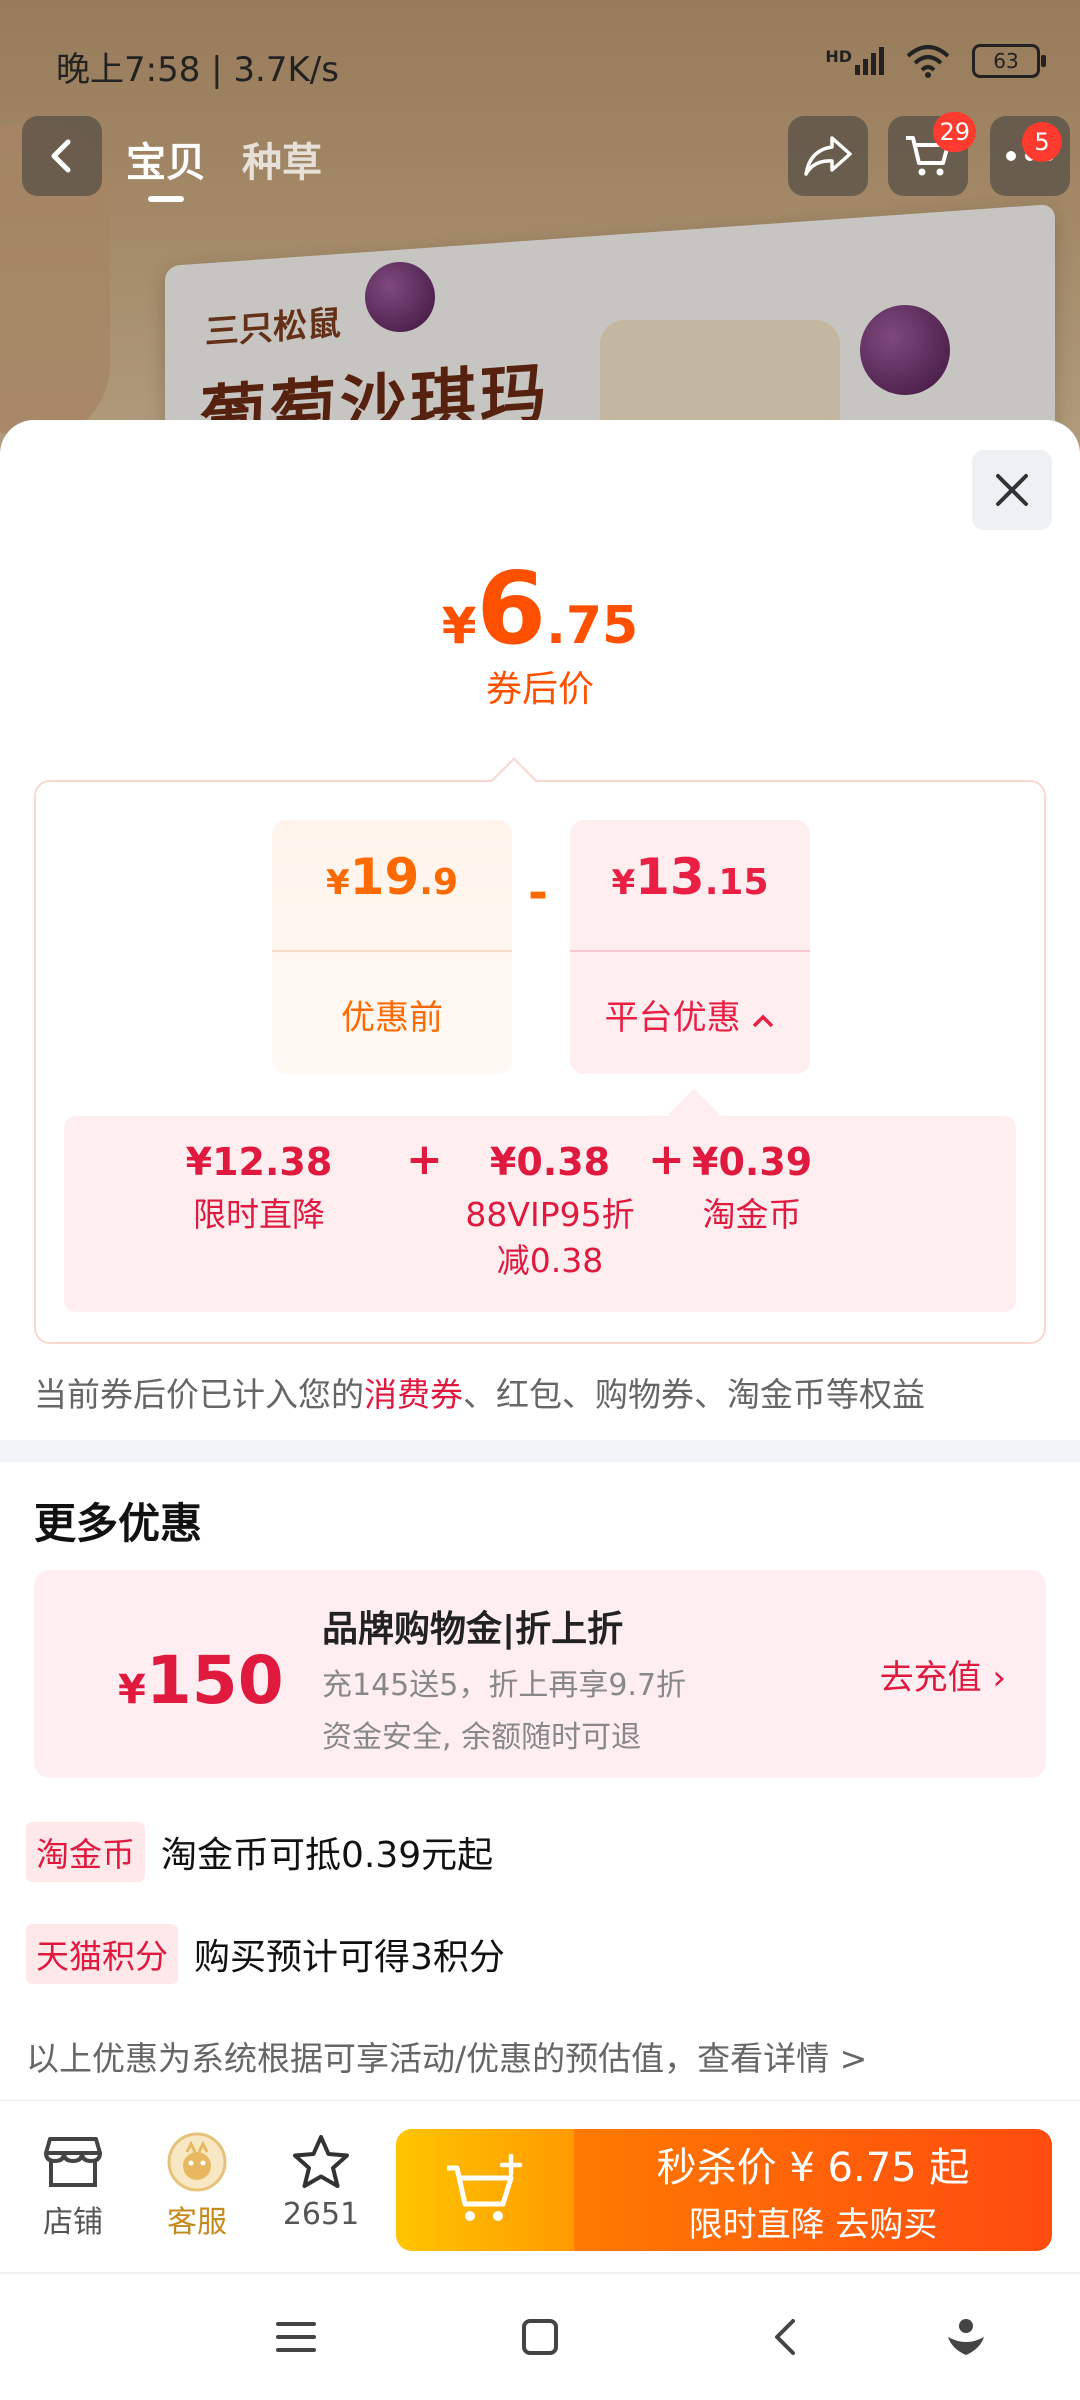 Image resolution: width=1080 pixels, height=2400 pixels. Describe the element at coordinates (485, 2187) in the screenshot. I see `add-cart-icon` at that location.